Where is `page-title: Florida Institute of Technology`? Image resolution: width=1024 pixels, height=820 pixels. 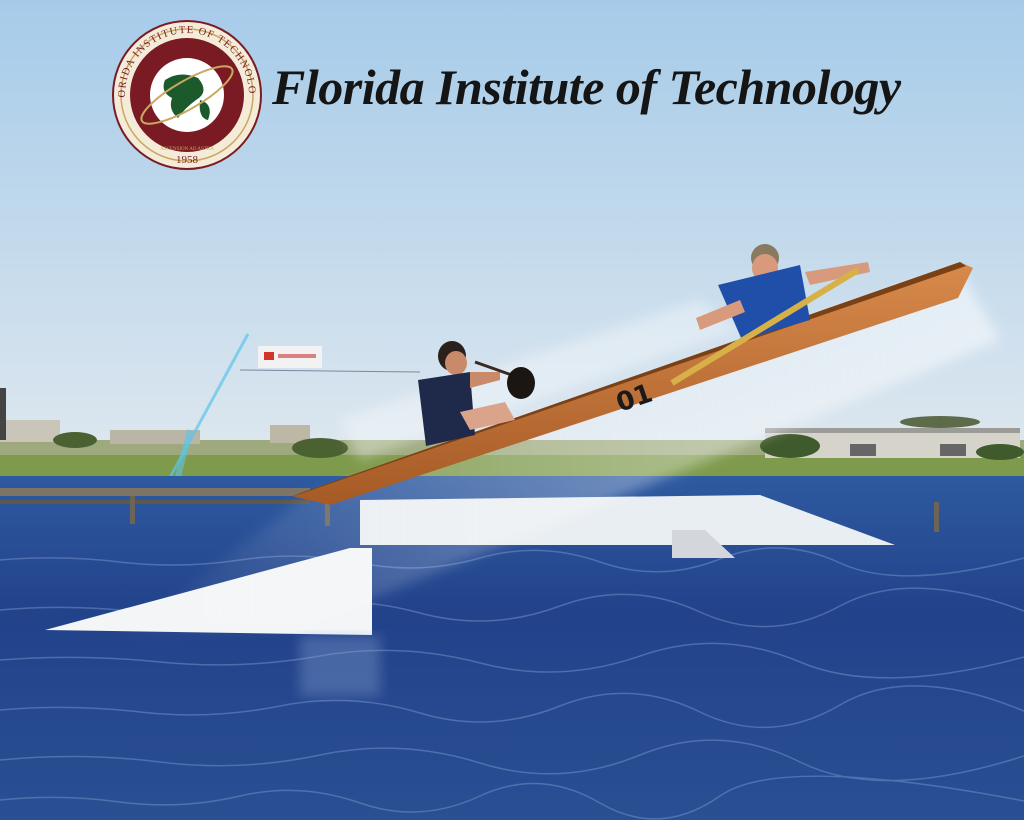 page-title: Florida Institute of Technology is located at coordinates (586, 87).